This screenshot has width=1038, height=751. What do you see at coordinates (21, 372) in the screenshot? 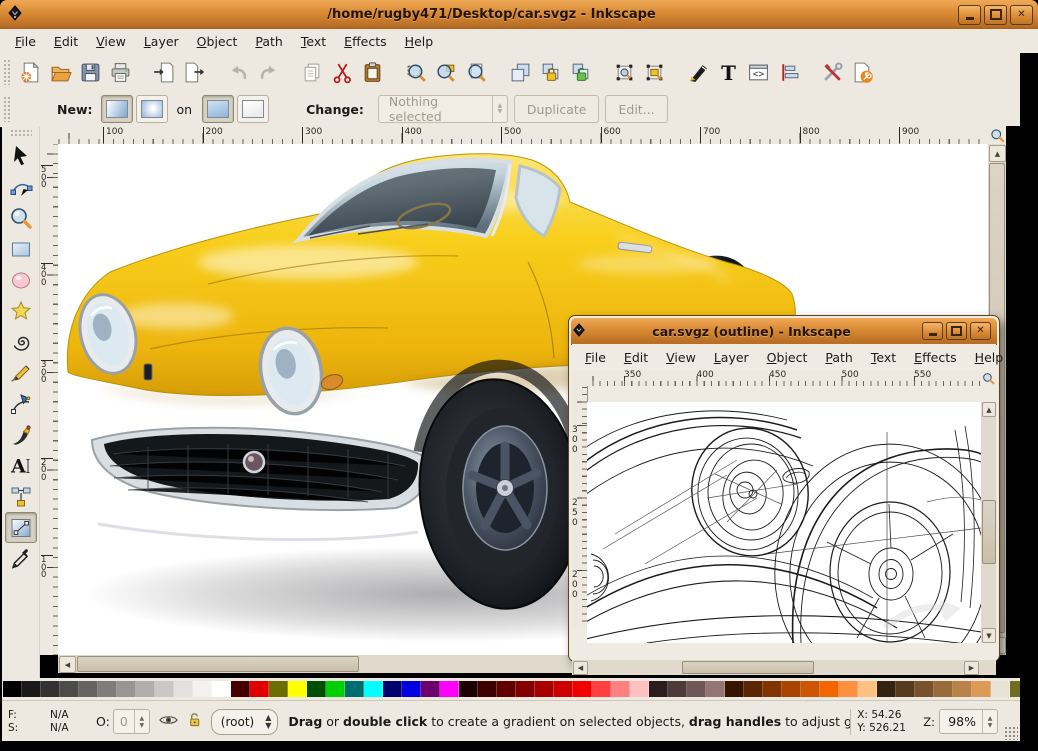
I see `pencil-tool` at bounding box center [21, 372].